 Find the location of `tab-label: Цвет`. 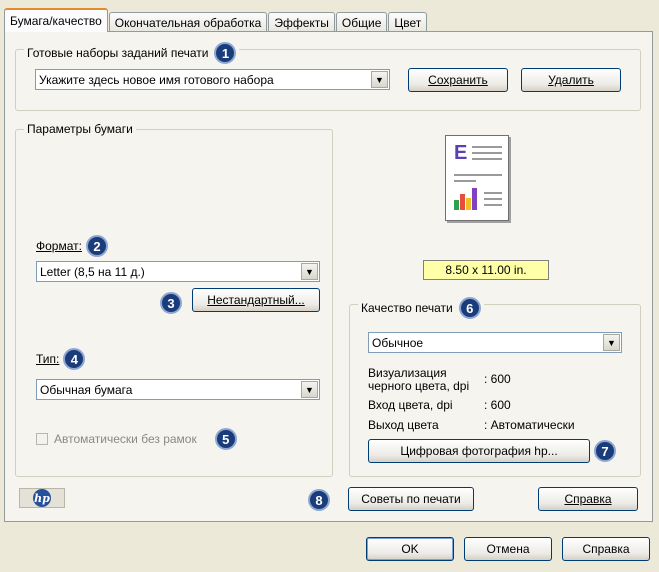

tab-label: Цвет is located at coordinates (408, 22).